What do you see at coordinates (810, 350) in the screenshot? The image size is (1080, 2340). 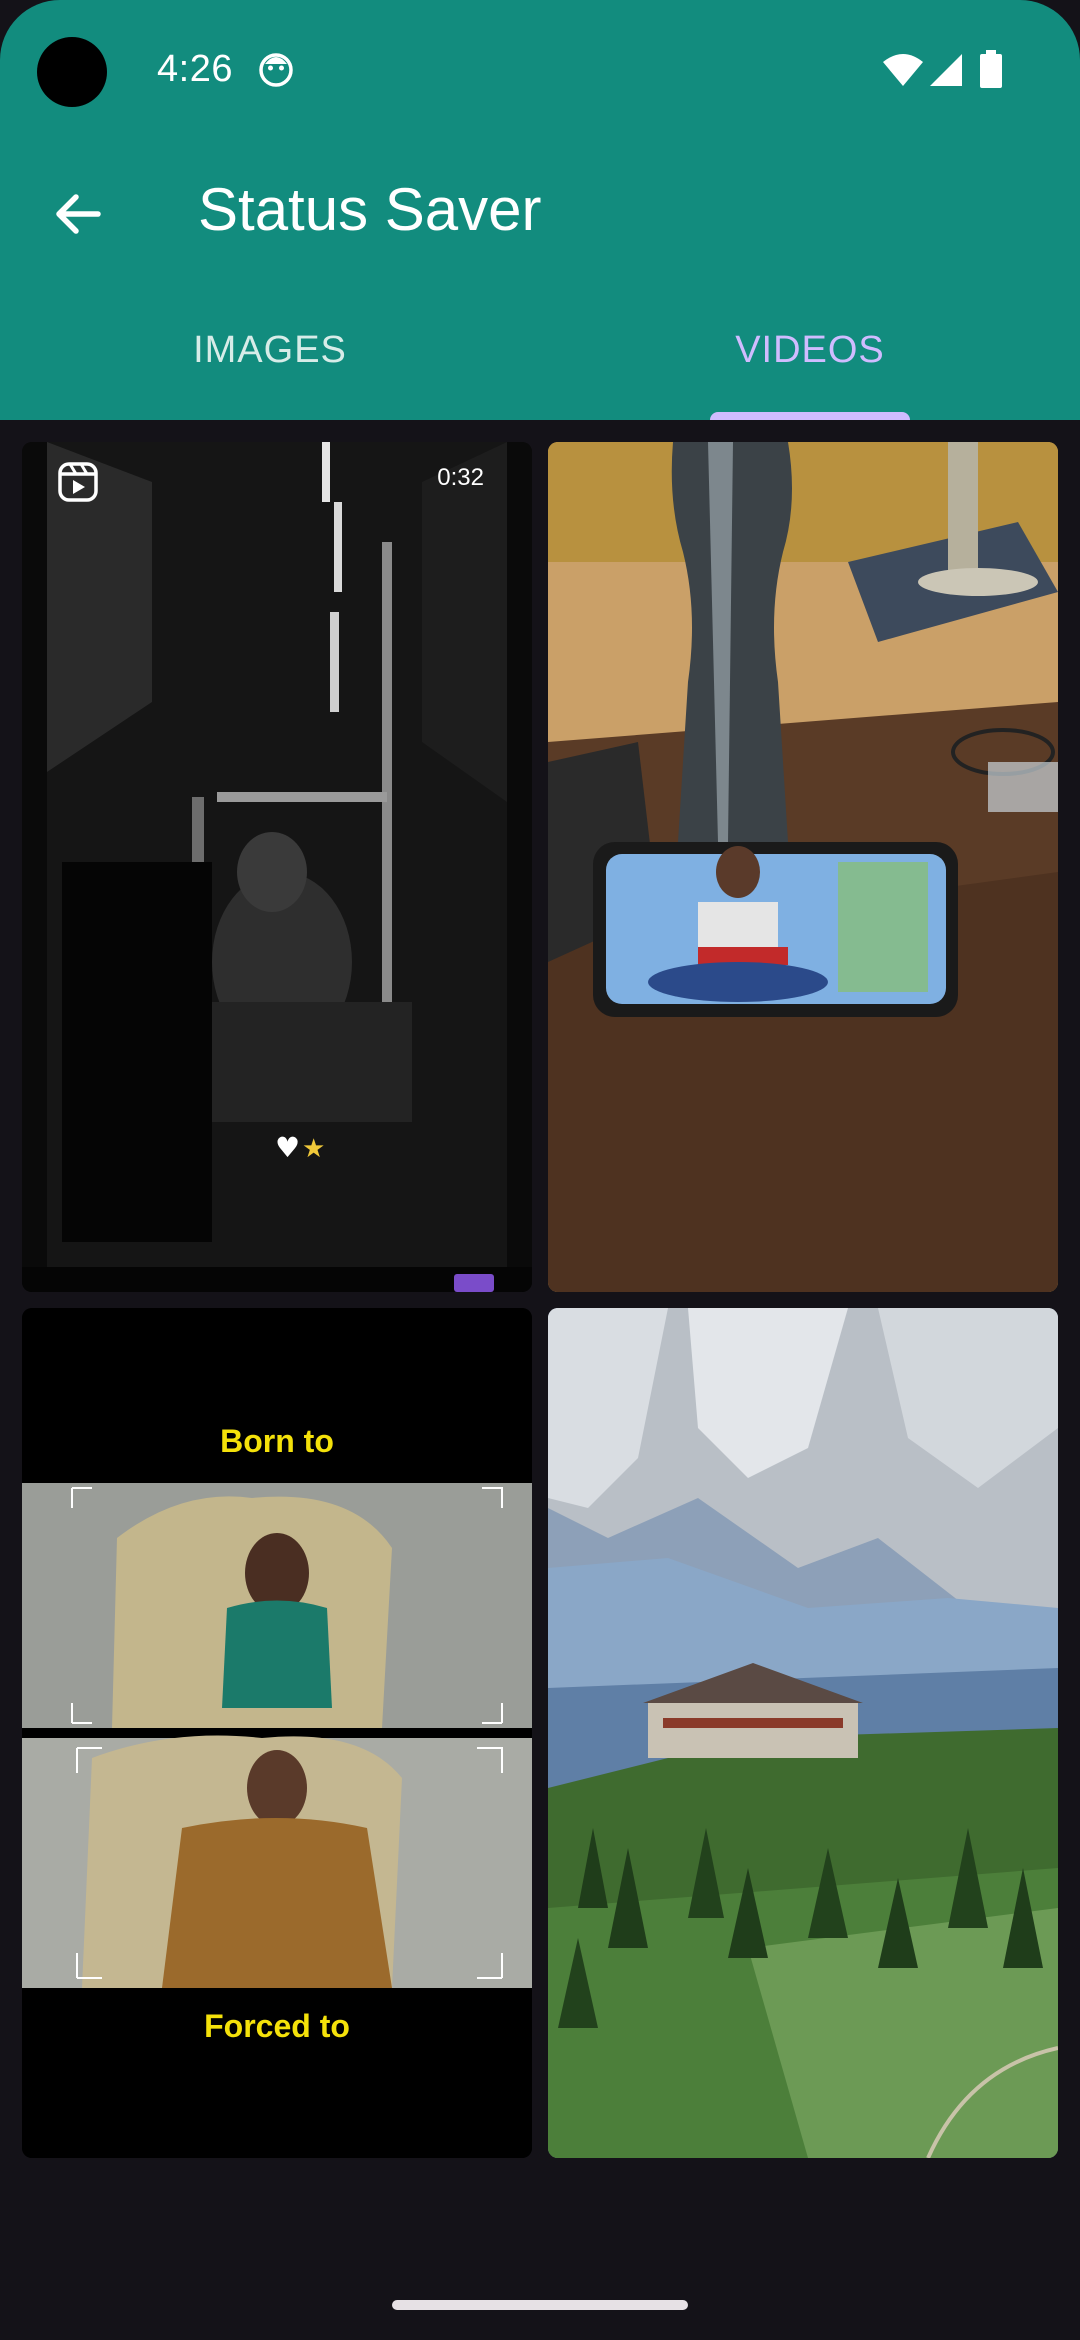 I see `tab-videos: VIDEOS` at bounding box center [810, 350].